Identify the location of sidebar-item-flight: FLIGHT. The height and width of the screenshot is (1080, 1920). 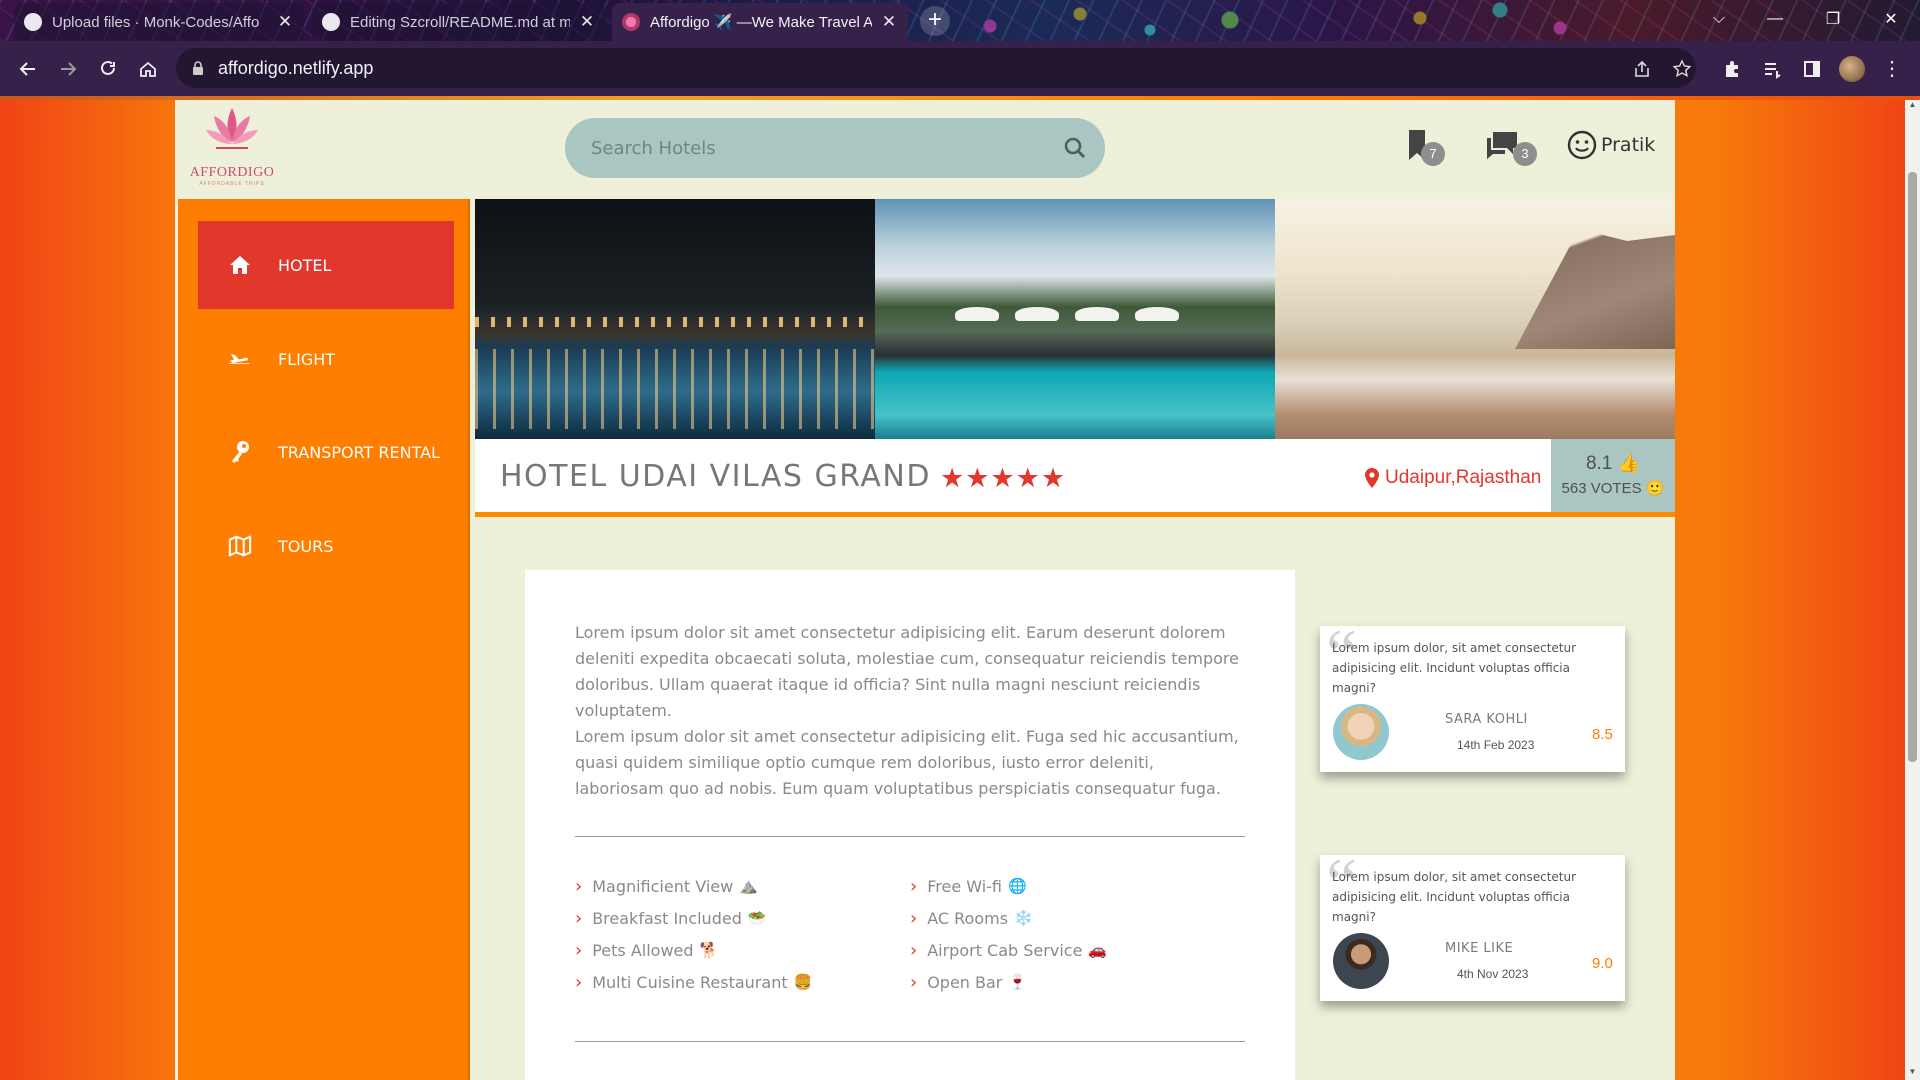
(326, 359).